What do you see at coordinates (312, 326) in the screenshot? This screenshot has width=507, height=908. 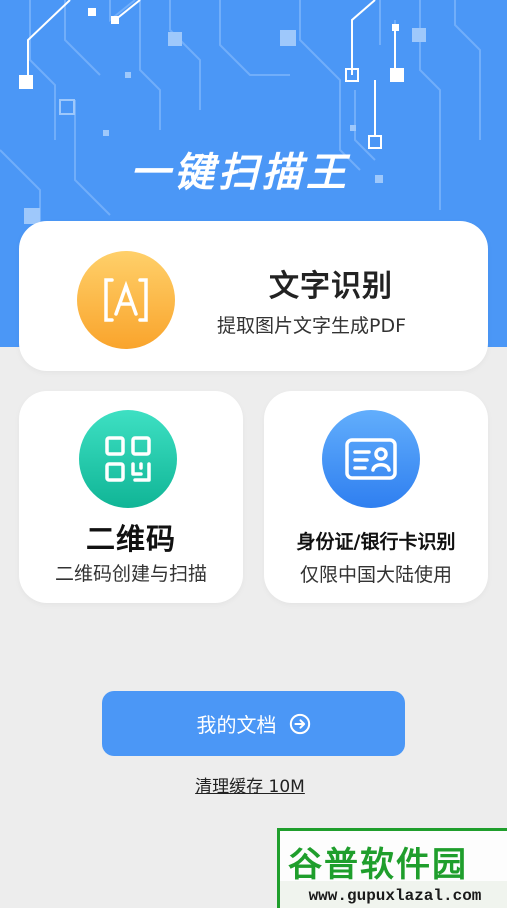 I see `text-recognition-subtitle: 提取图片文字生成PDF` at bounding box center [312, 326].